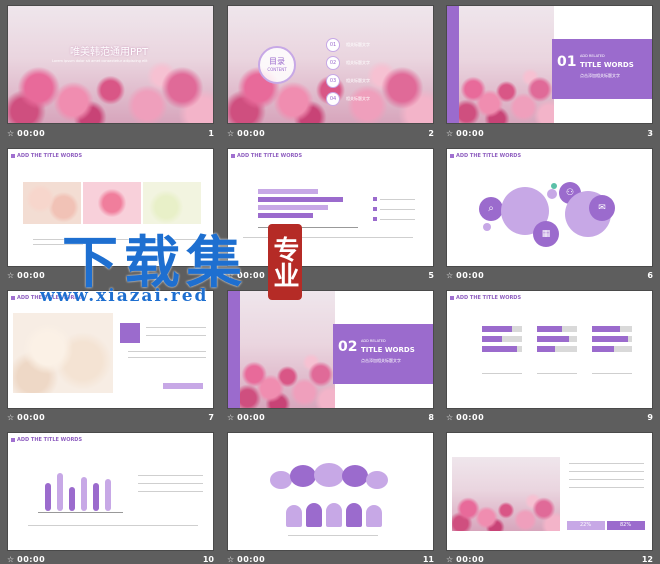 This screenshot has height=564, width=660. I want to click on slide-meta-11: ☆ 00:00 11, so click(330, 558).